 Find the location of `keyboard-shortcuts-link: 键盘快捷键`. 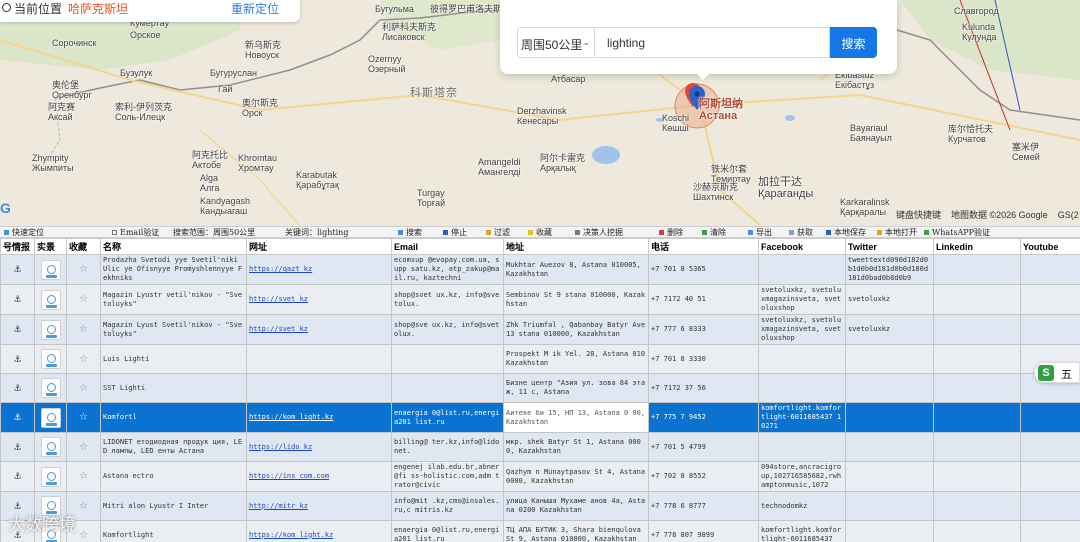

keyboard-shortcuts-link: 键盘快捷键 is located at coordinates (918, 215).